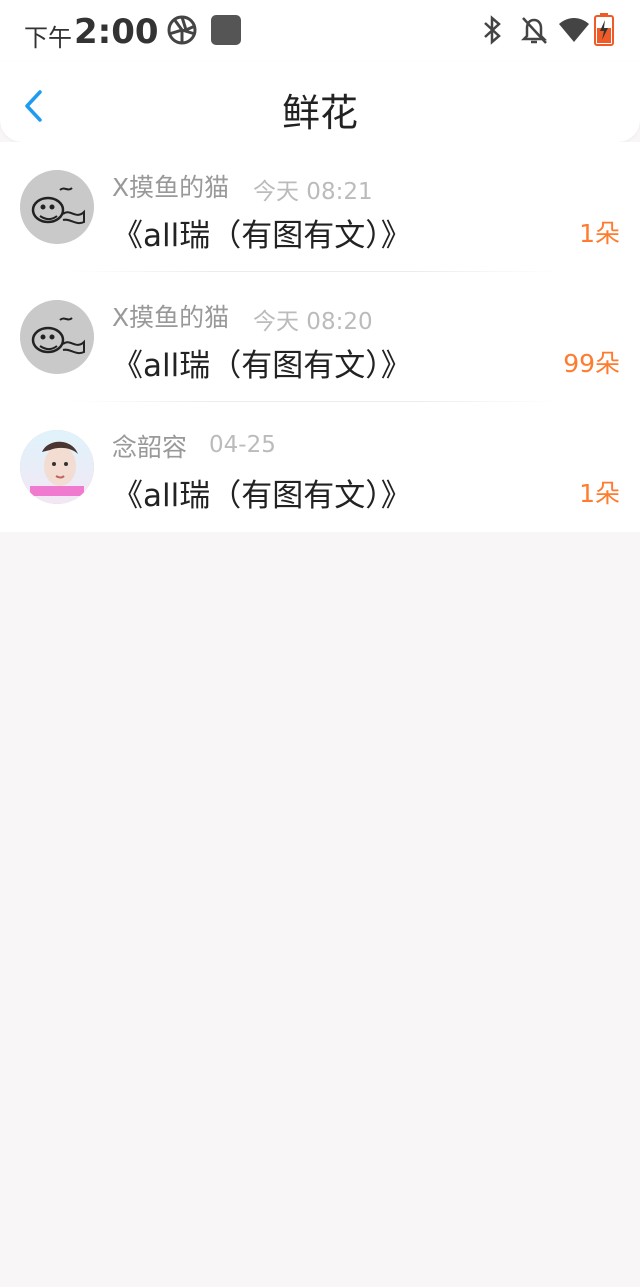  What do you see at coordinates (574, 32) in the screenshot?
I see `wifi-icon` at bounding box center [574, 32].